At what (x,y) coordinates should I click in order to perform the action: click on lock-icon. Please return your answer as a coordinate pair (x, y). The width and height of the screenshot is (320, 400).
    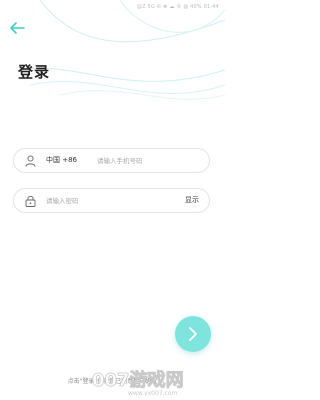
    Looking at the image, I should click on (30, 201).